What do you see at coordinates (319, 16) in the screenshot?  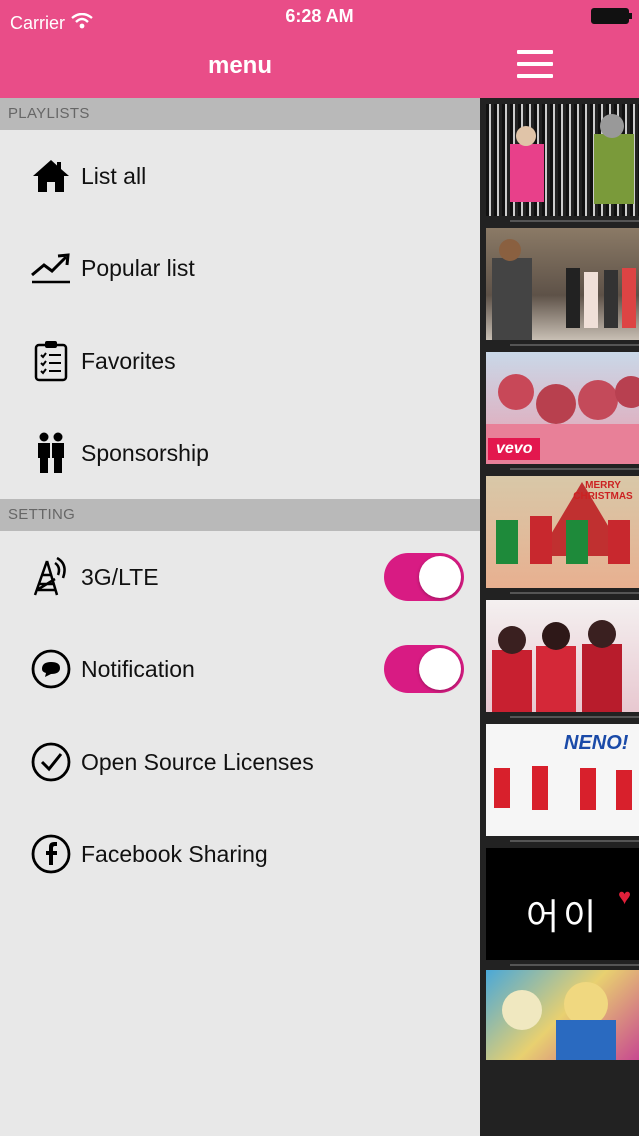 I see `status-time: 6:28 AM` at bounding box center [319, 16].